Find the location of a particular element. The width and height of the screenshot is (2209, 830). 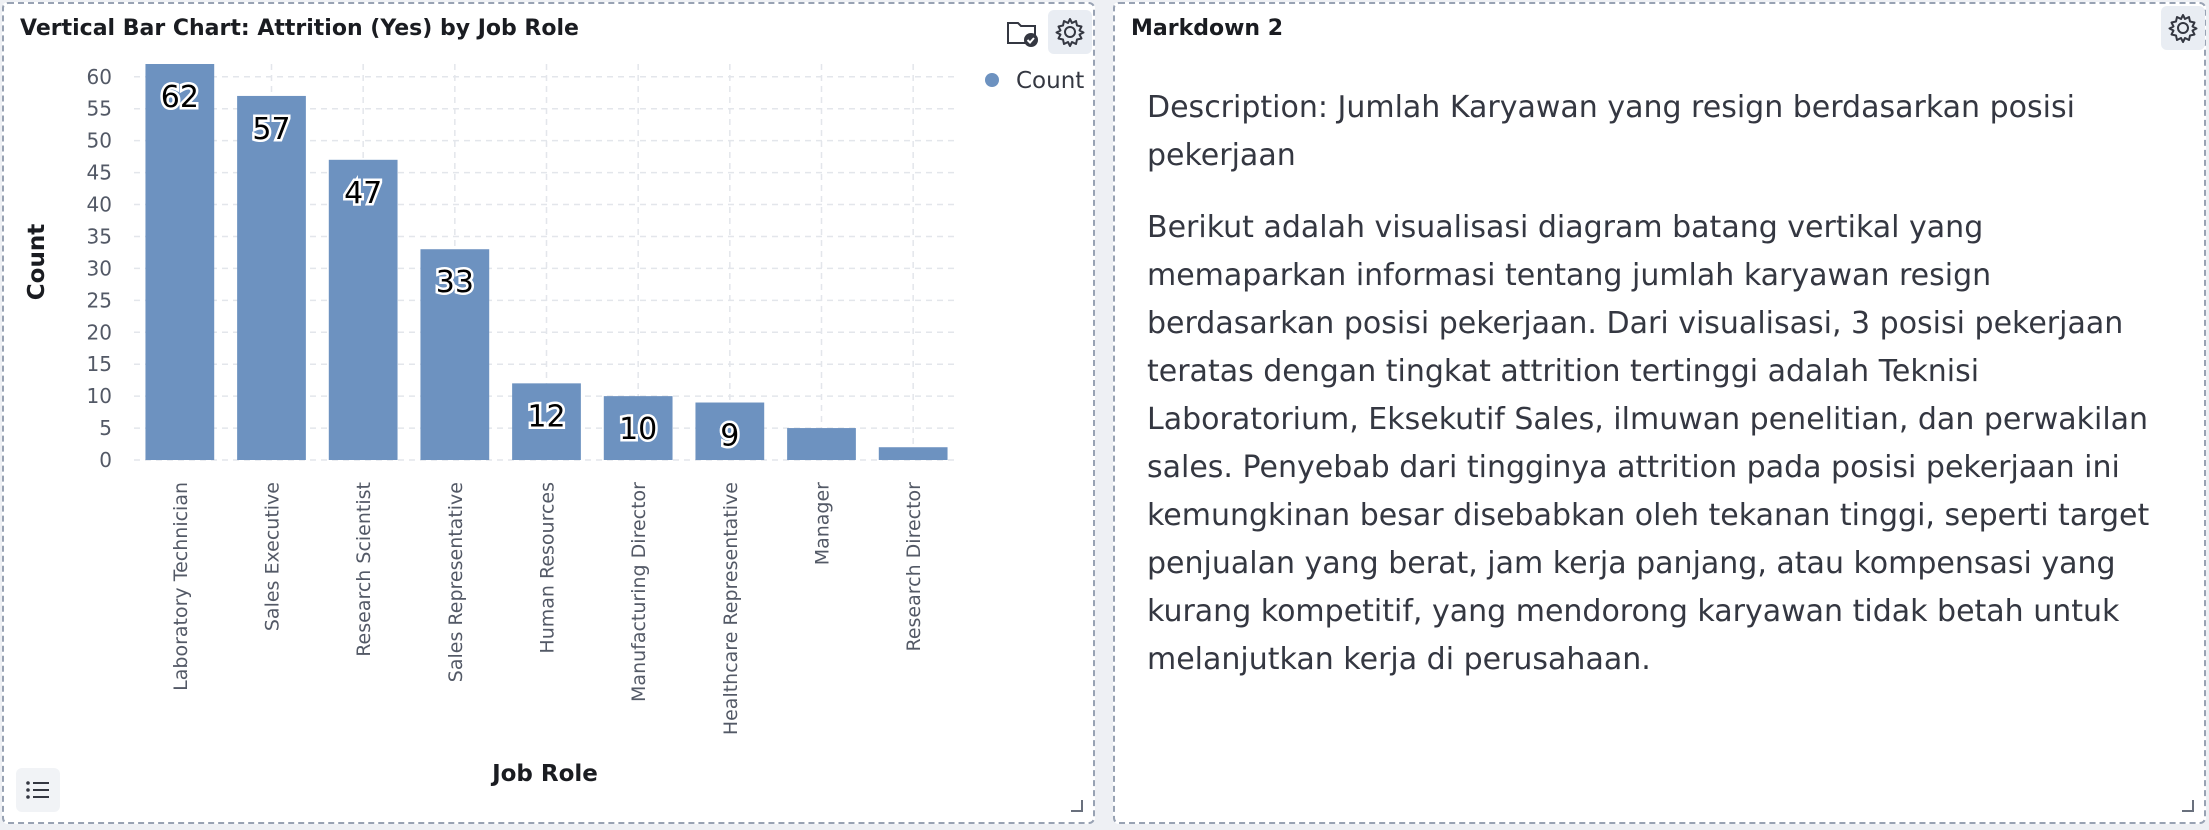

y-tick-label: 20 is located at coordinates (99, 332).